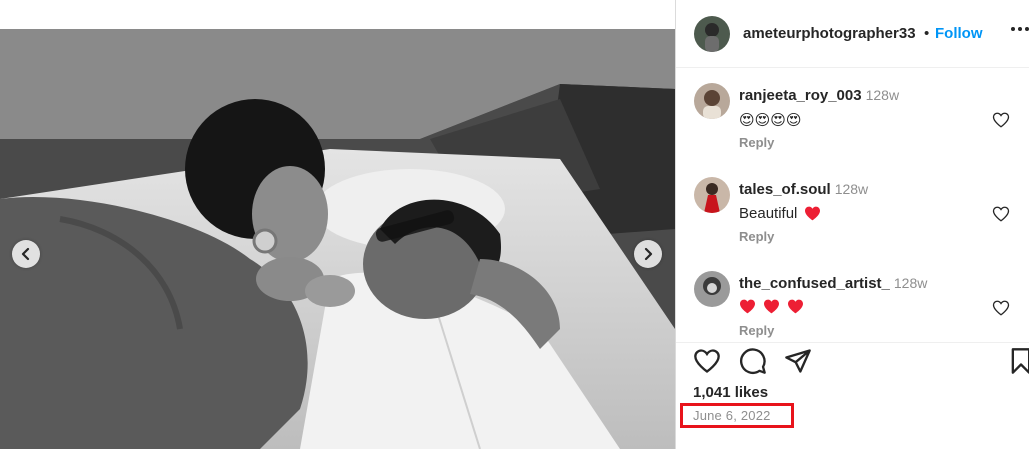 This screenshot has height=449, width=1029. I want to click on chevron-right-icon, so click(648, 254).